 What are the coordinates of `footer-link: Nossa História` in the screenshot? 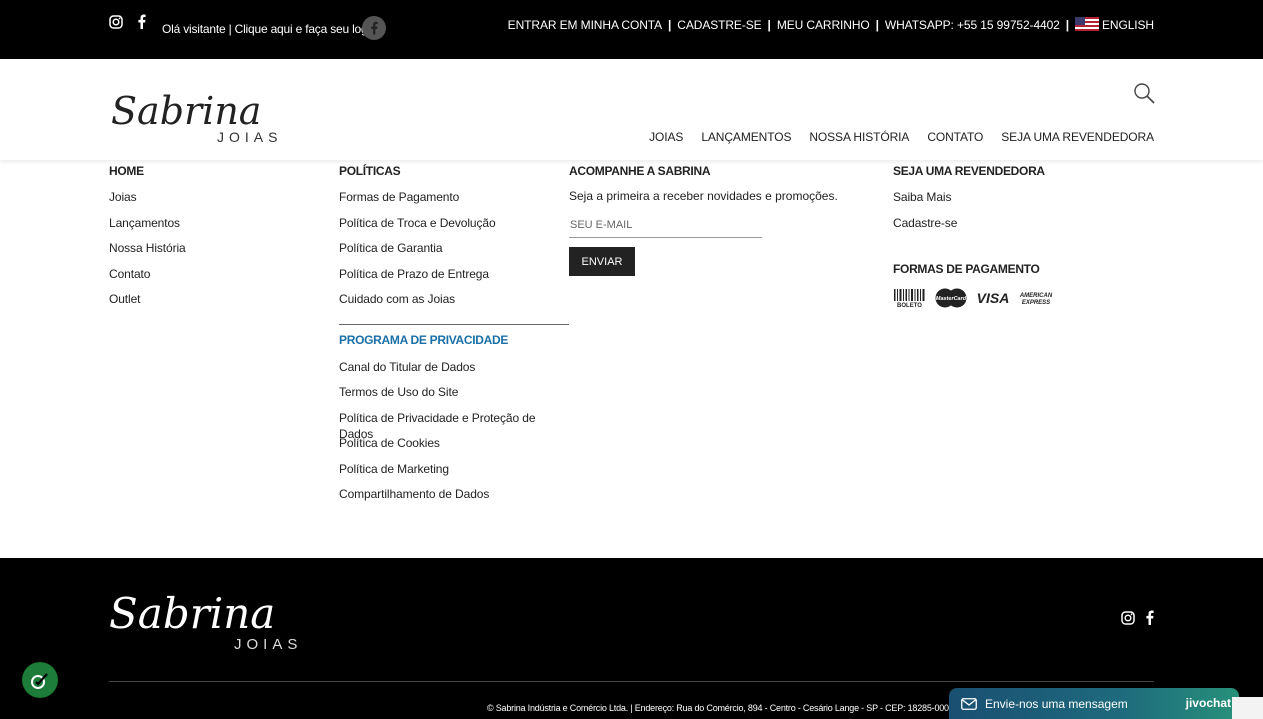 It's located at (209, 253).